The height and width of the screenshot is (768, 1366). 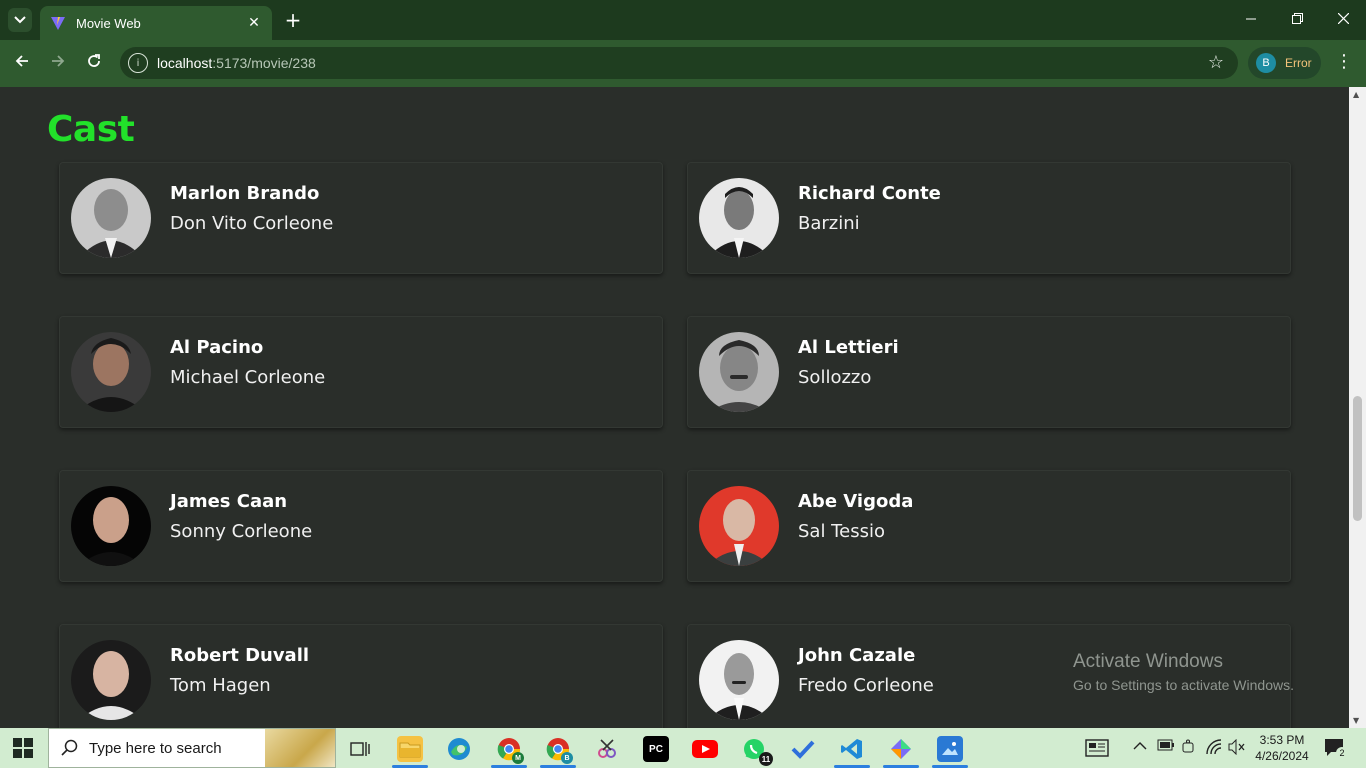 I want to click on cast-character: Barzini, so click(x=829, y=223).